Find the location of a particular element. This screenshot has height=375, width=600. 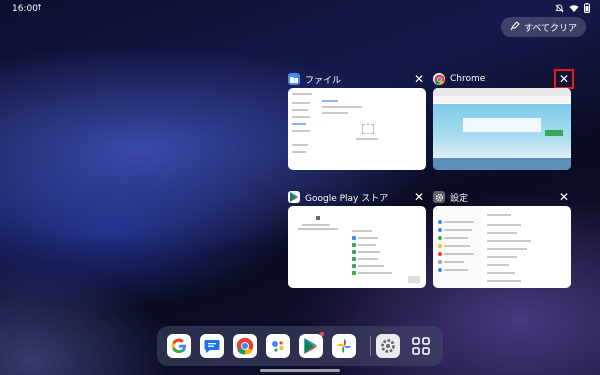

app-preview-play-store is located at coordinates (357, 247).